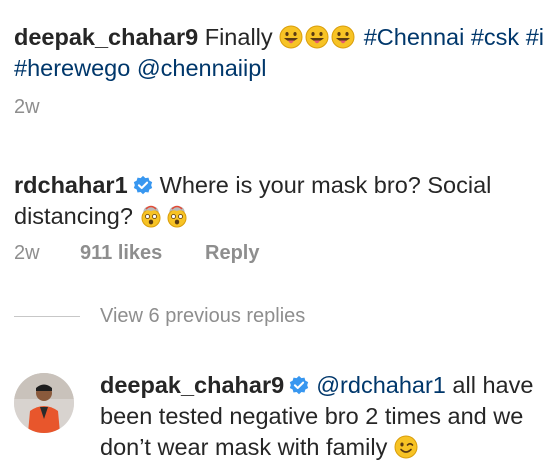 This screenshot has width=560, height=464. Describe the element at coordinates (312, 416) in the screenshot. I see `reply-text-line2: been tested negative bro 2 times and we` at that location.